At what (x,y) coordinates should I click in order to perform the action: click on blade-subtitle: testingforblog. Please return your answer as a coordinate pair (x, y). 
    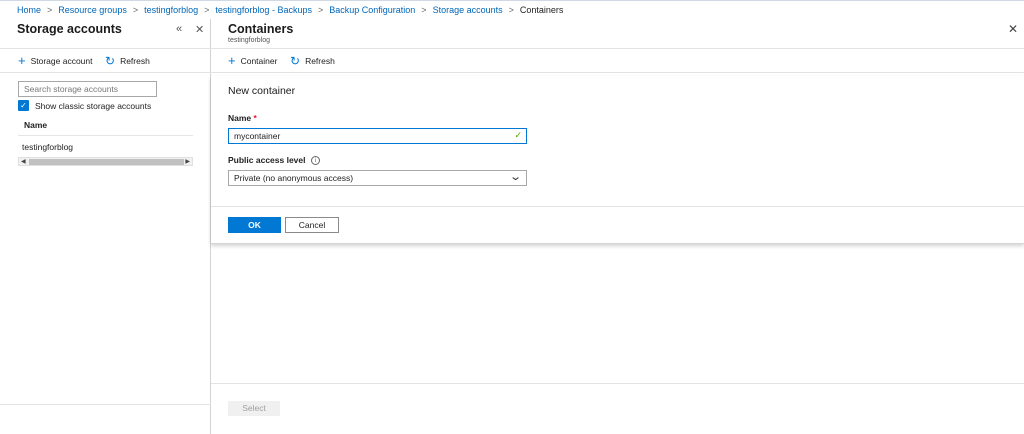
    Looking at the image, I should click on (249, 40).